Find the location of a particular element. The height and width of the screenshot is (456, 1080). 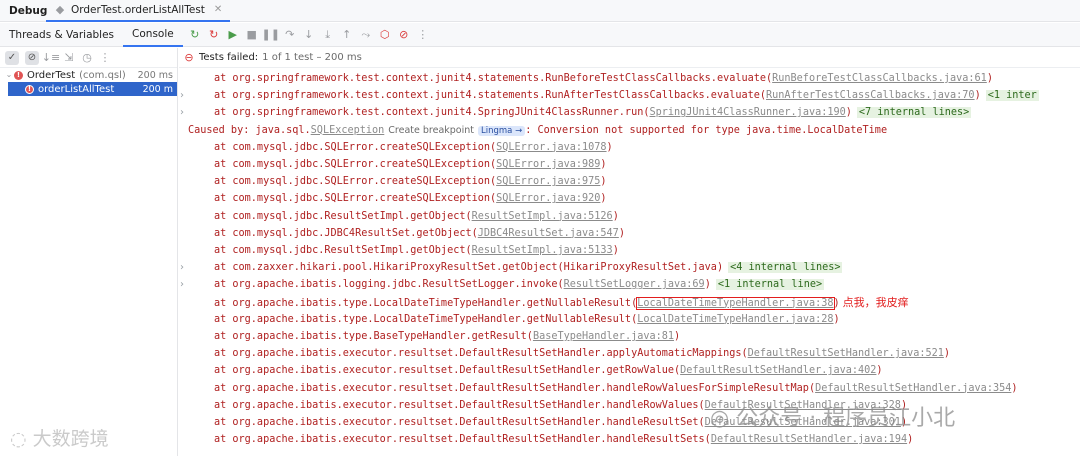

create-breakpoint-link: Create breakpoint is located at coordinates (431, 130).